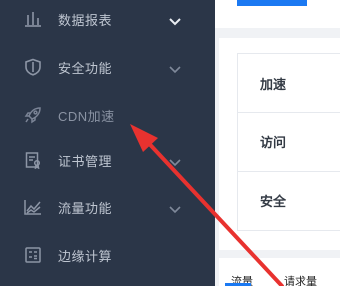 The width and height of the screenshot is (340, 286). I want to click on metric-row-access: 访问, so click(289, 141).